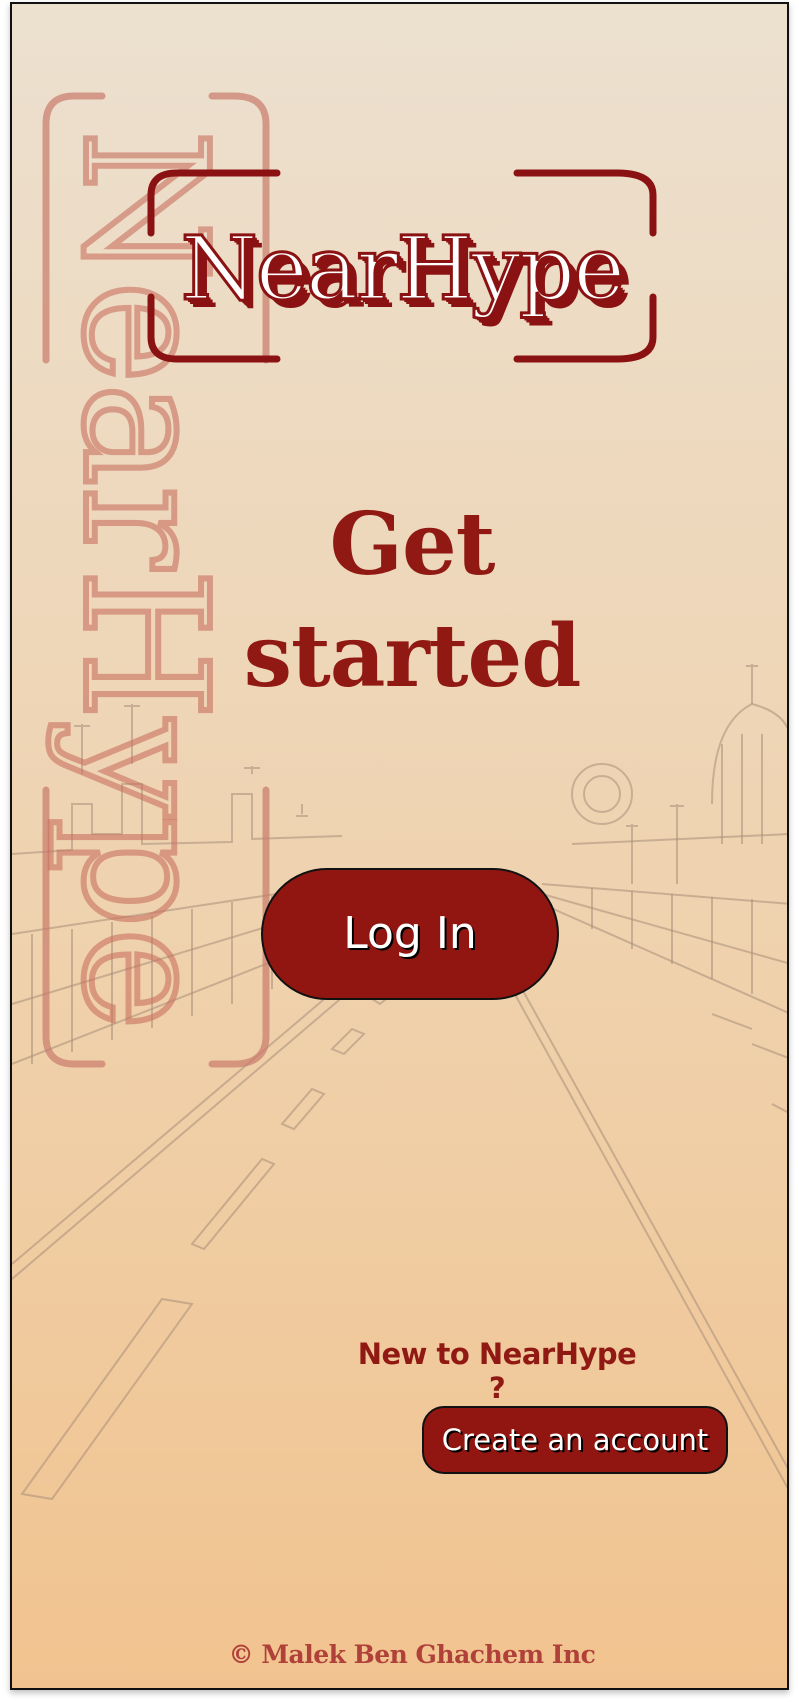 The image size is (799, 1707). What do you see at coordinates (412, 1654) in the screenshot?
I see `copyright-text: © Malek Ben Ghachem Inc` at bounding box center [412, 1654].